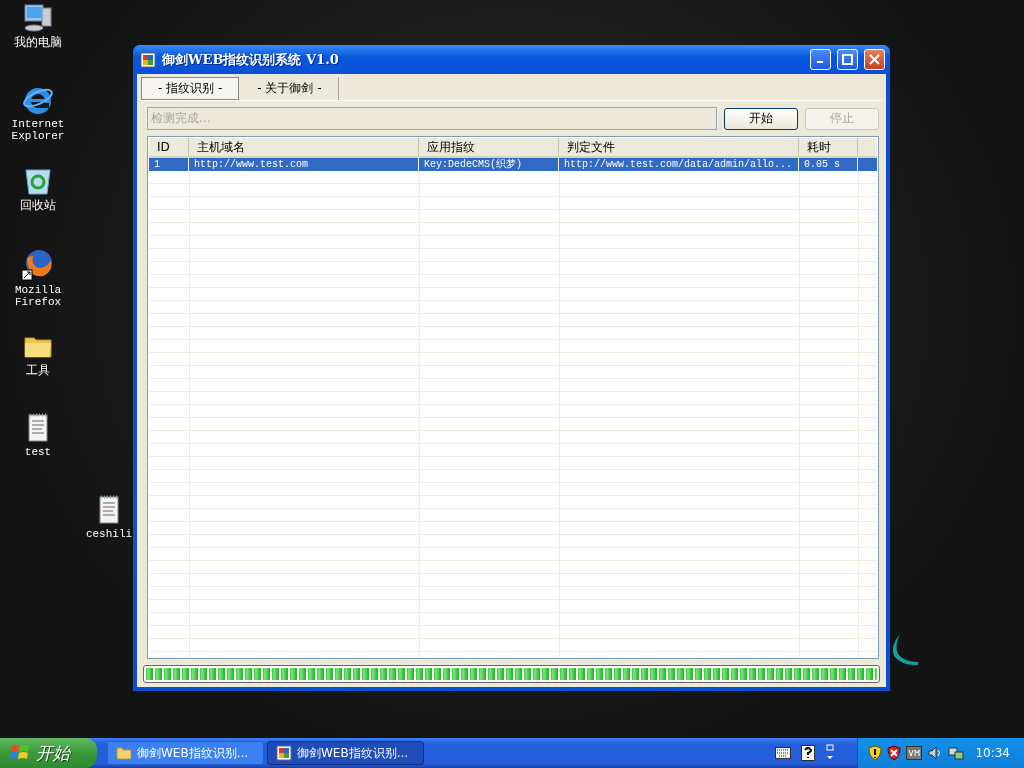 This screenshot has width=1024, height=768. What do you see at coordinates (489, 164) in the screenshot?
I see `table-cell: Key:DedeCMS(织梦)` at bounding box center [489, 164].